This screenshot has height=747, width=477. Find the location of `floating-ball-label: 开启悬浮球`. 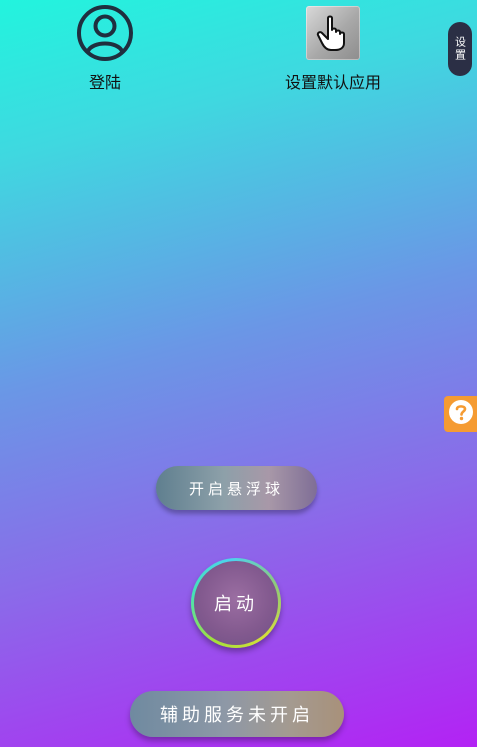

floating-ball-label: 开启悬浮球 is located at coordinates (236, 488).